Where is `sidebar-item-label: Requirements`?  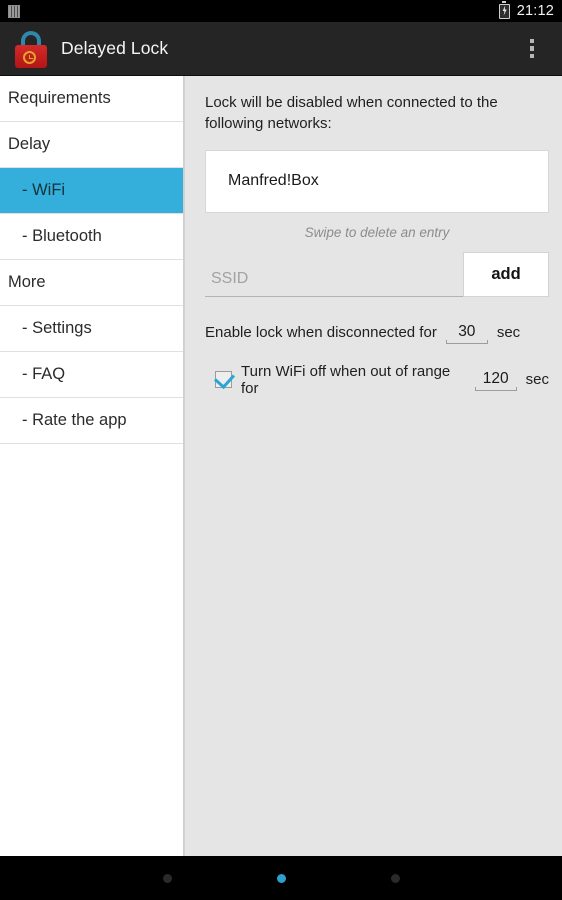 sidebar-item-label: Requirements is located at coordinates (59, 98).